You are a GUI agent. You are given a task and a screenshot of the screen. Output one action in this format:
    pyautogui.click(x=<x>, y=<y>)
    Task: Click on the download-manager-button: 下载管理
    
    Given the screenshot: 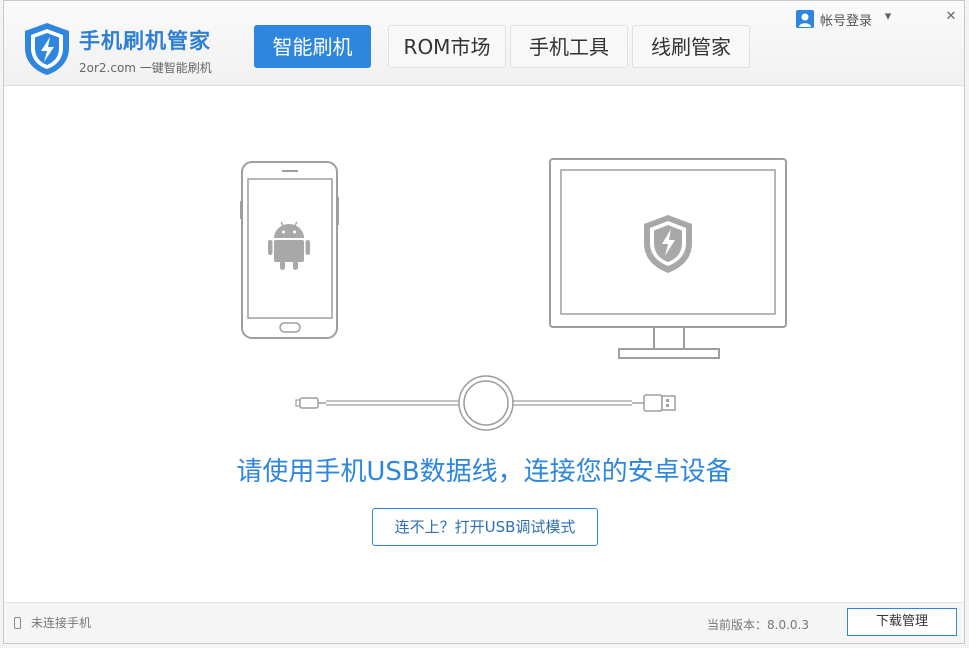 What is the action you would take?
    pyautogui.click(x=902, y=622)
    